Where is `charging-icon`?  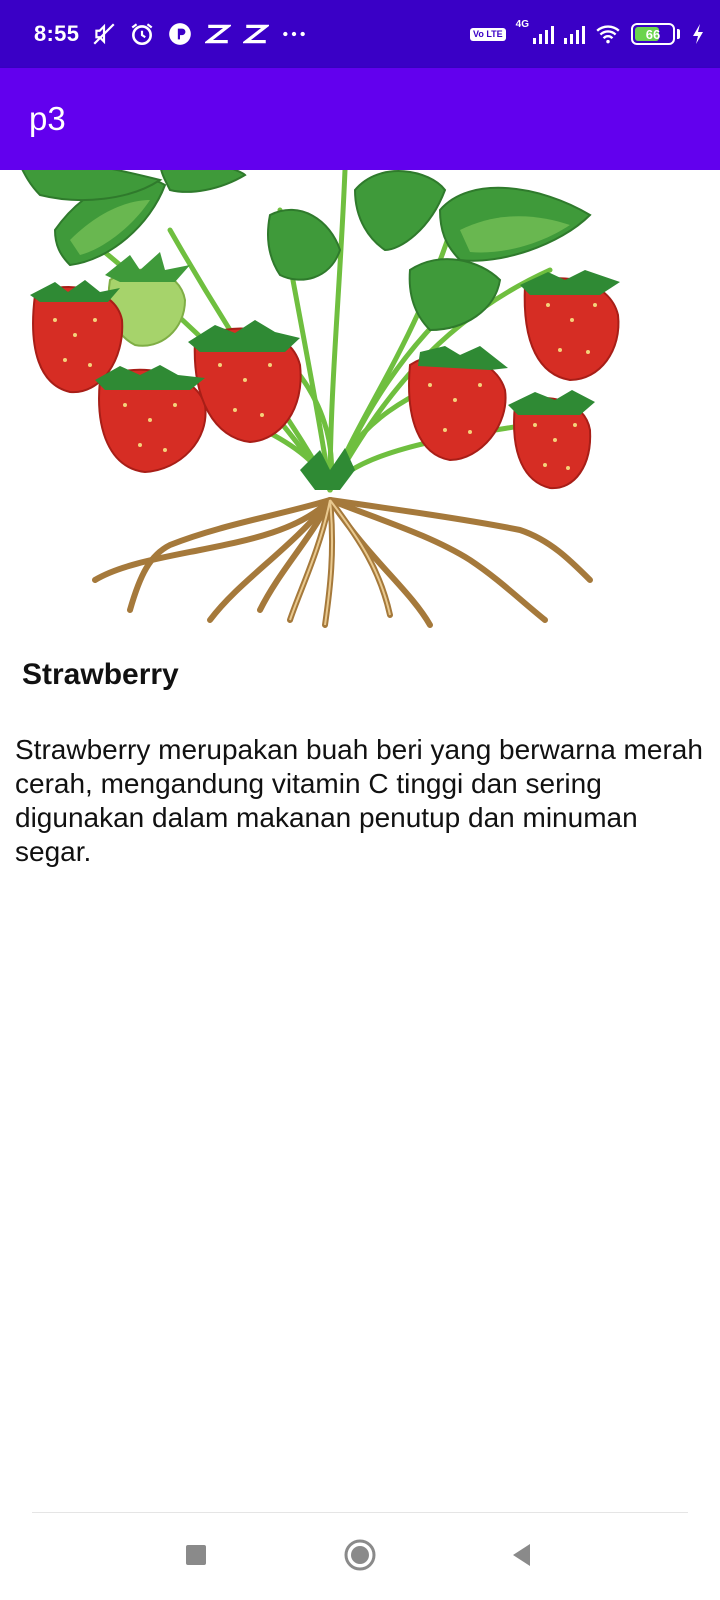 charging-icon is located at coordinates (698, 34).